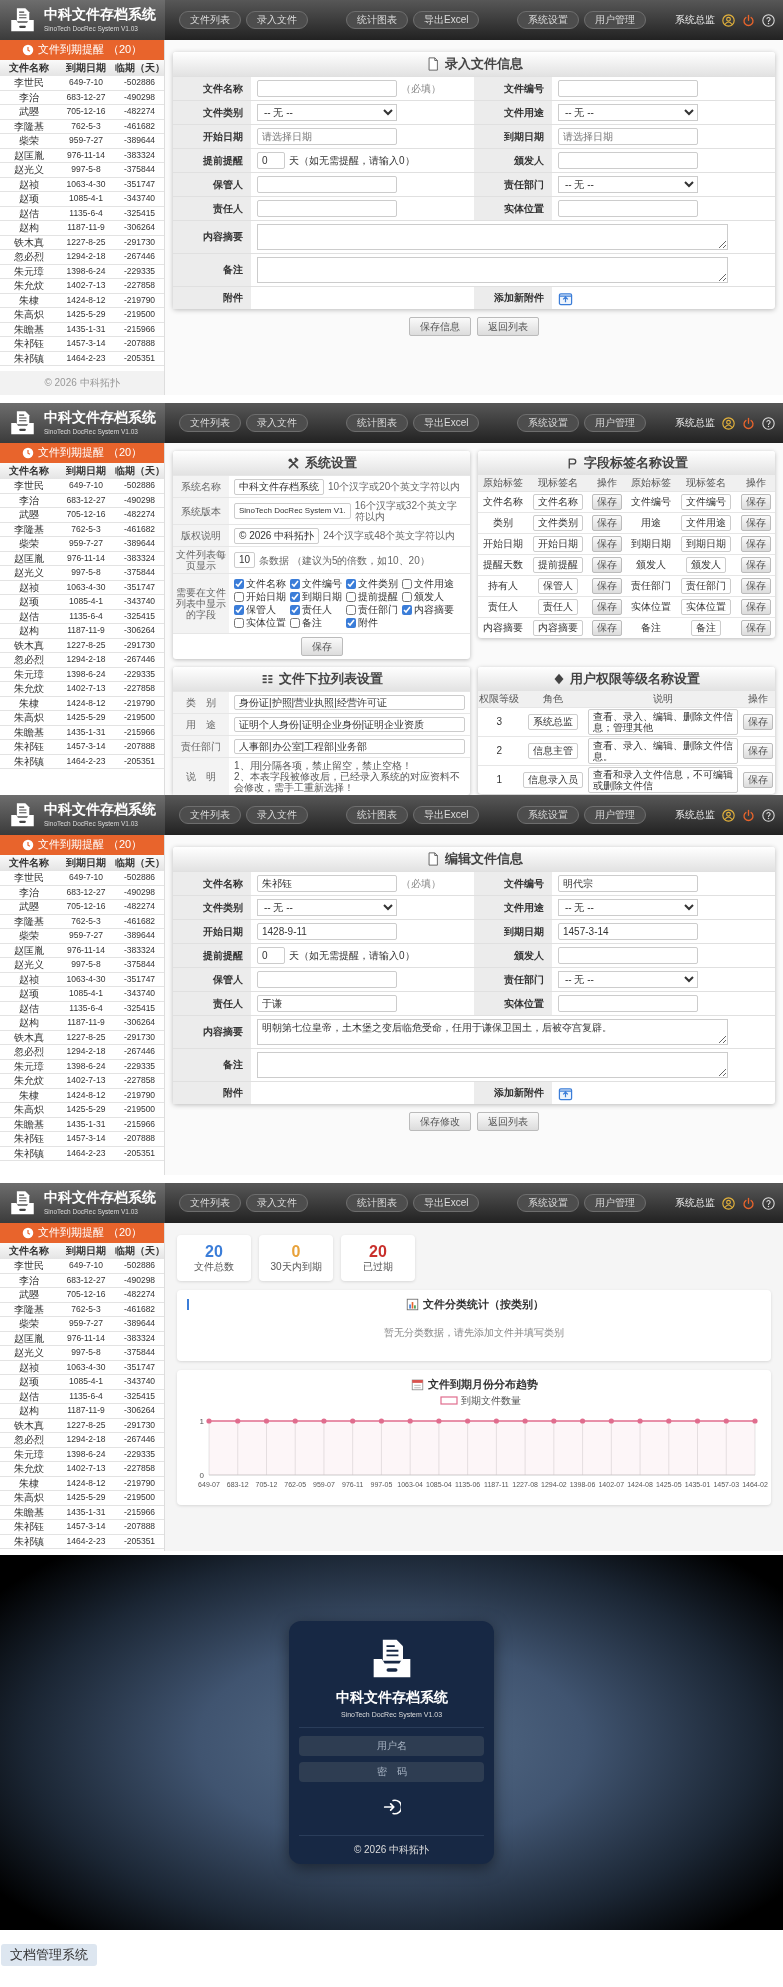  Describe the element at coordinates (628, 883) in the screenshot. I see `text-field: 明代宗` at that location.